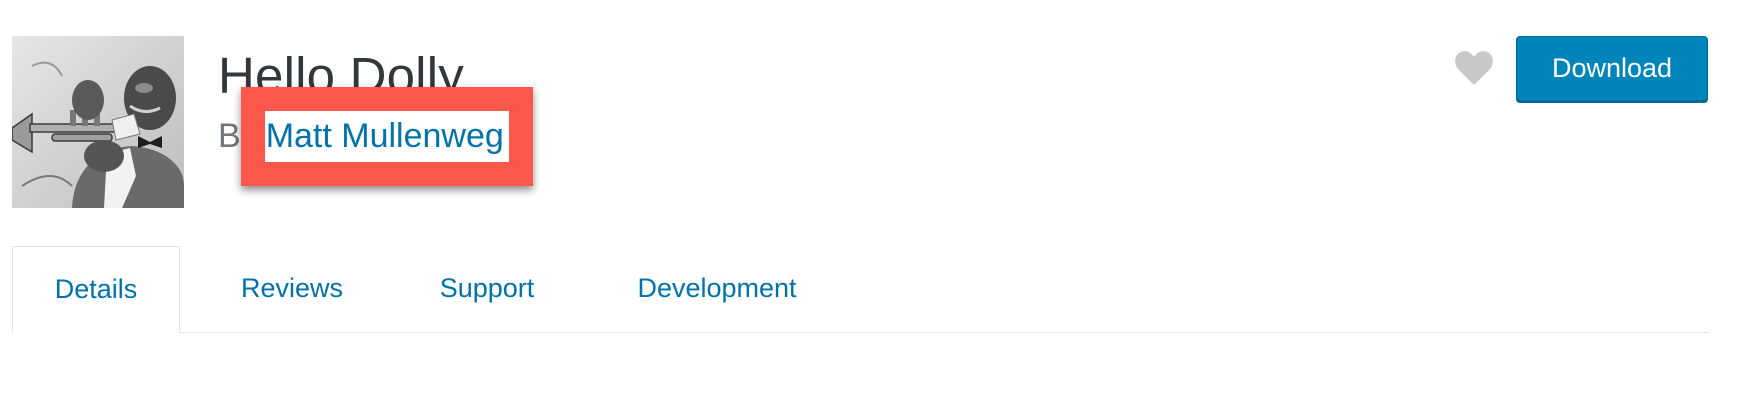  I want to click on favorite-button, so click(1474, 68).